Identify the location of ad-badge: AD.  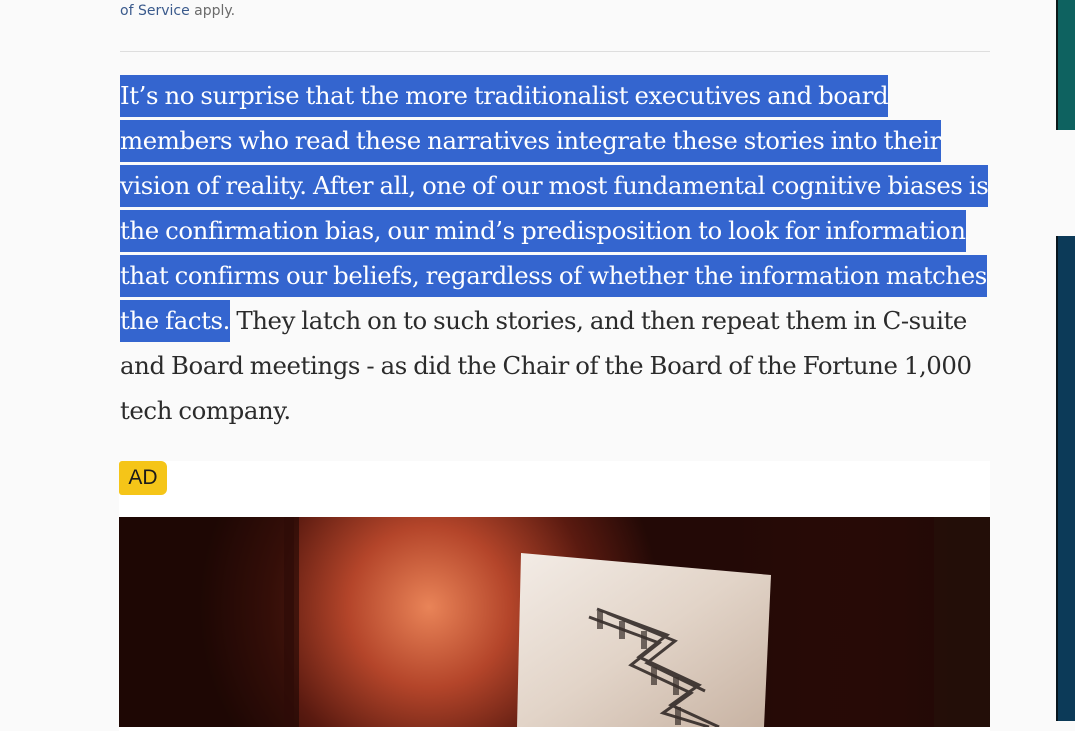
(143, 478).